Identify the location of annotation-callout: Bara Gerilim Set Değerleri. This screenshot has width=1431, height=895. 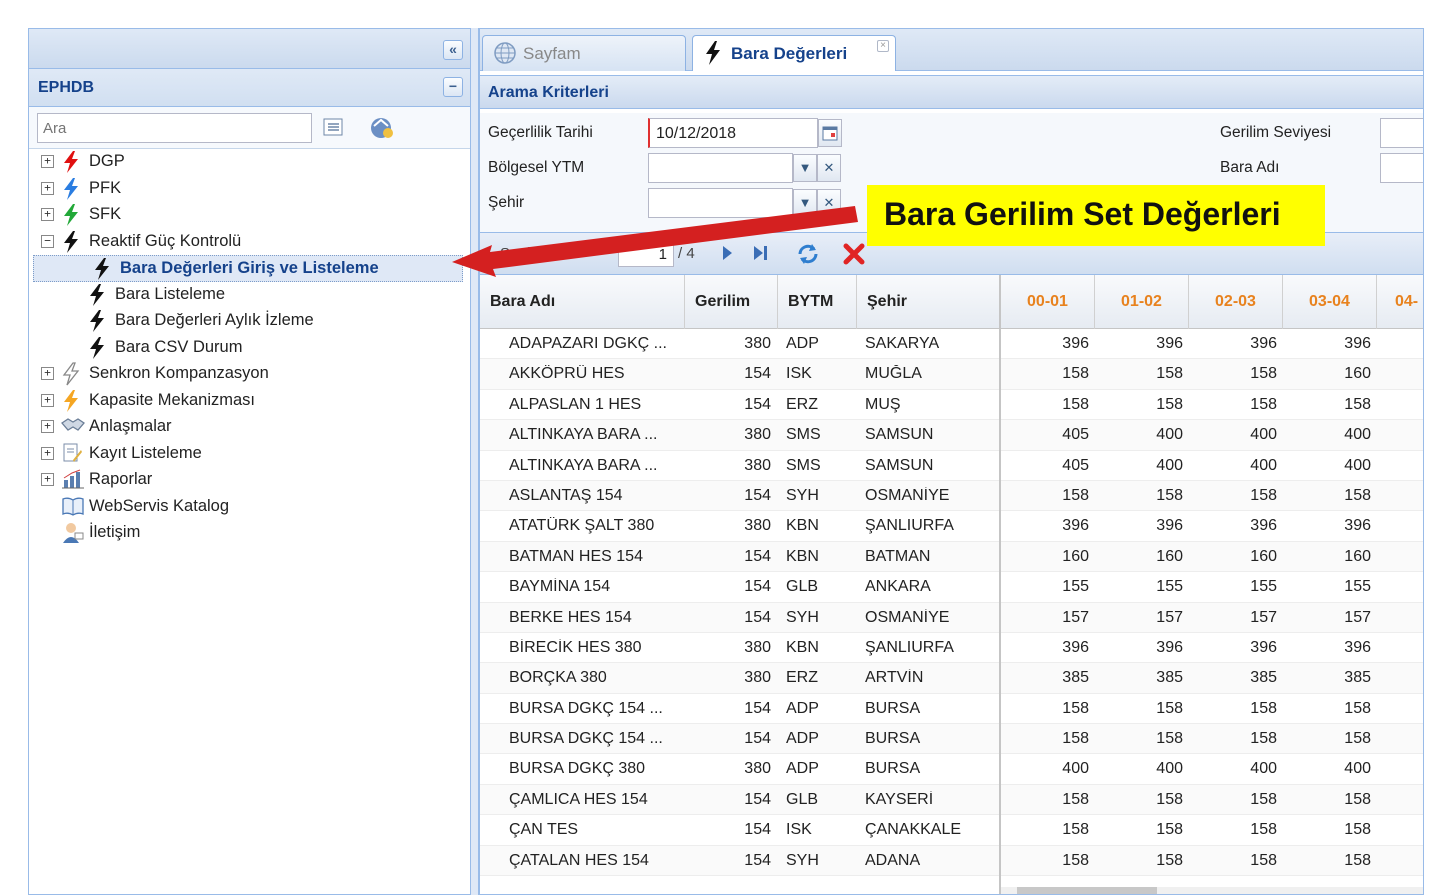
(1096, 215).